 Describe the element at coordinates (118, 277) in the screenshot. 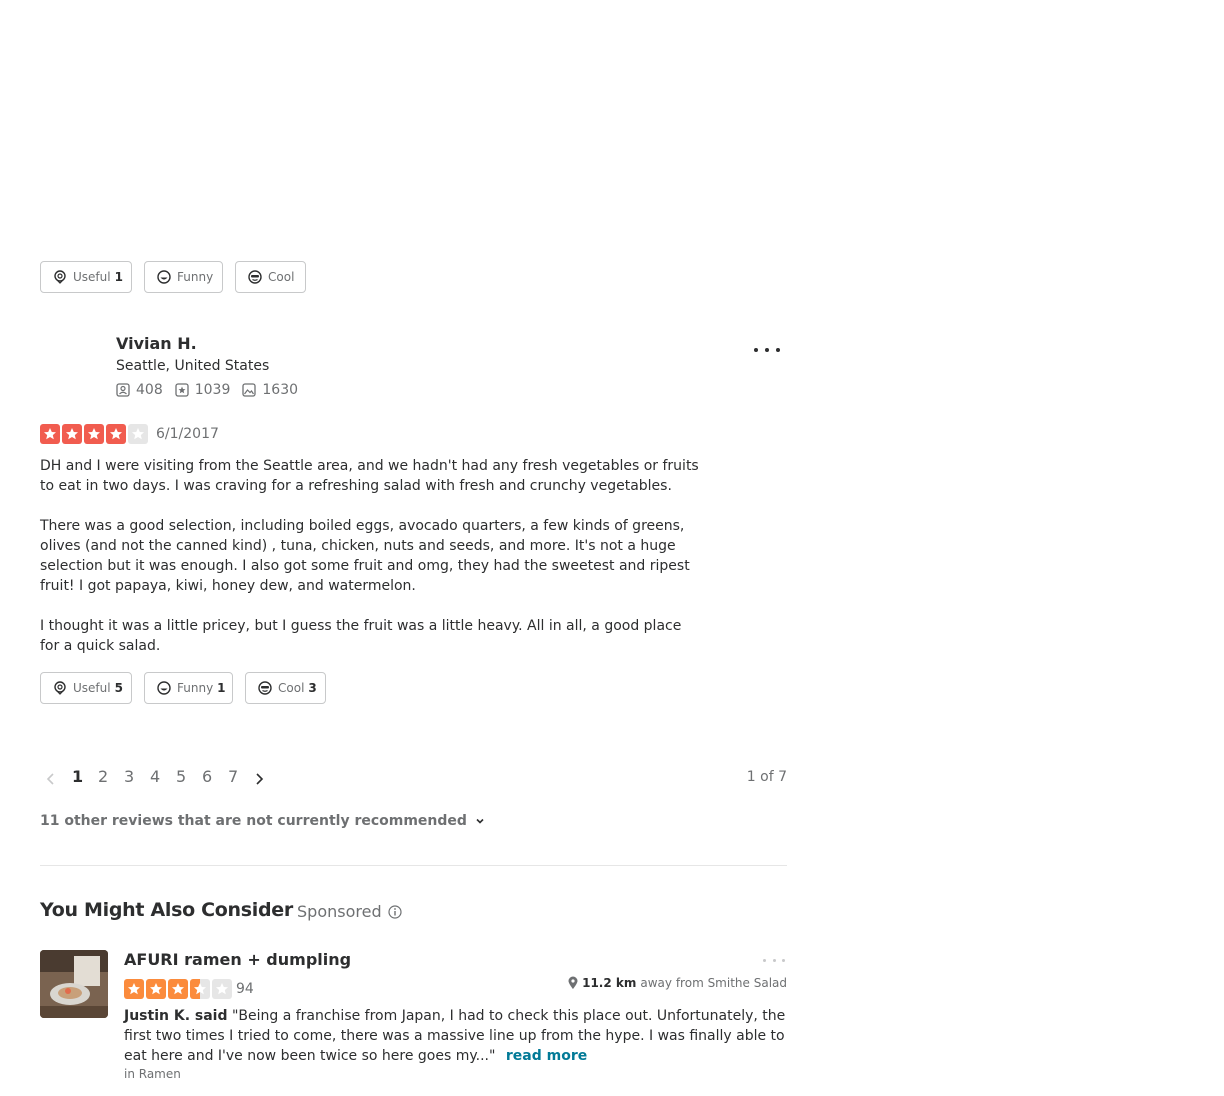

I see `useful-count: 1` at that location.